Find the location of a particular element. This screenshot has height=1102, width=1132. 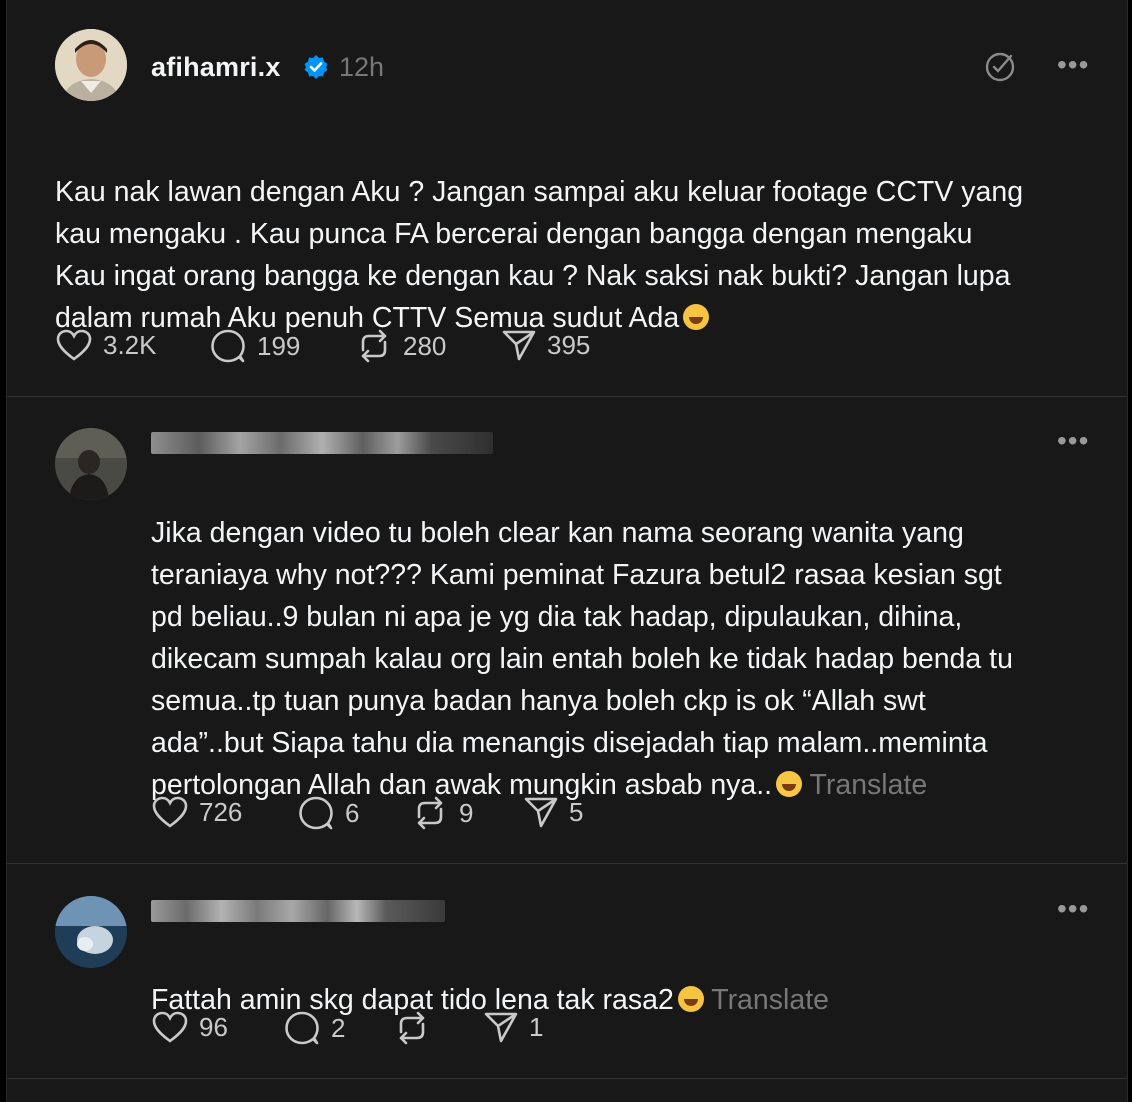

share-button: 395 is located at coordinates (545, 345).